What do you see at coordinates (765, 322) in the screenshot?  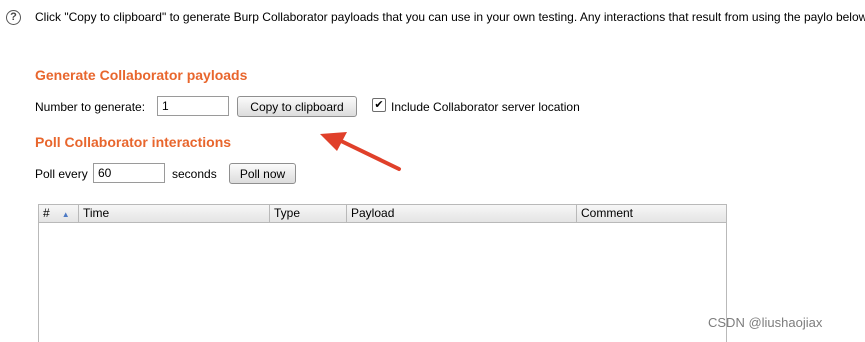 I see `watermark: CSDN @liushaojiax` at bounding box center [765, 322].